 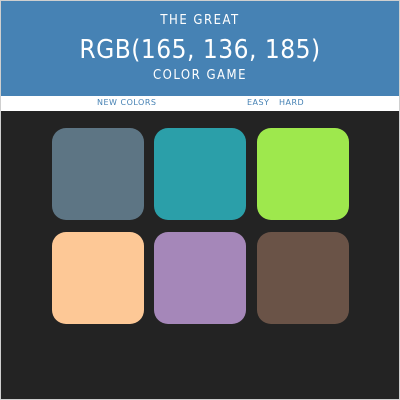 What do you see at coordinates (126, 102) in the screenshot?
I see `new-colors-button: NEW COLORS` at bounding box center [126, 102].